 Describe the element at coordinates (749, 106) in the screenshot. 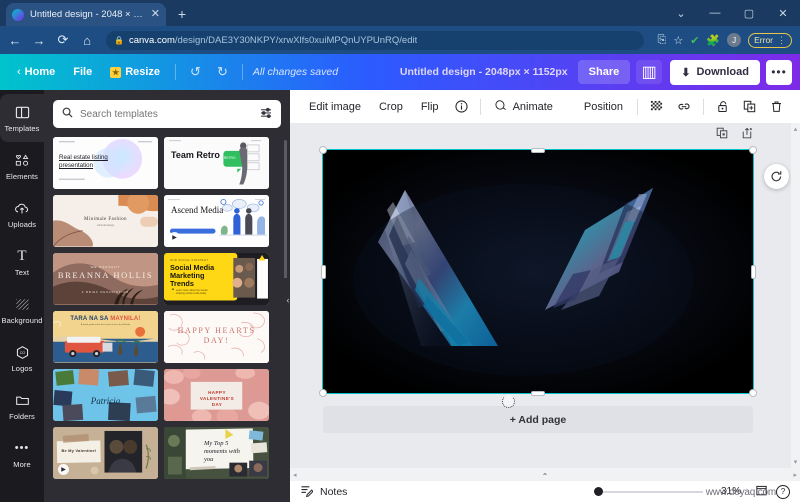

I see `duplicate-icon` at that location.